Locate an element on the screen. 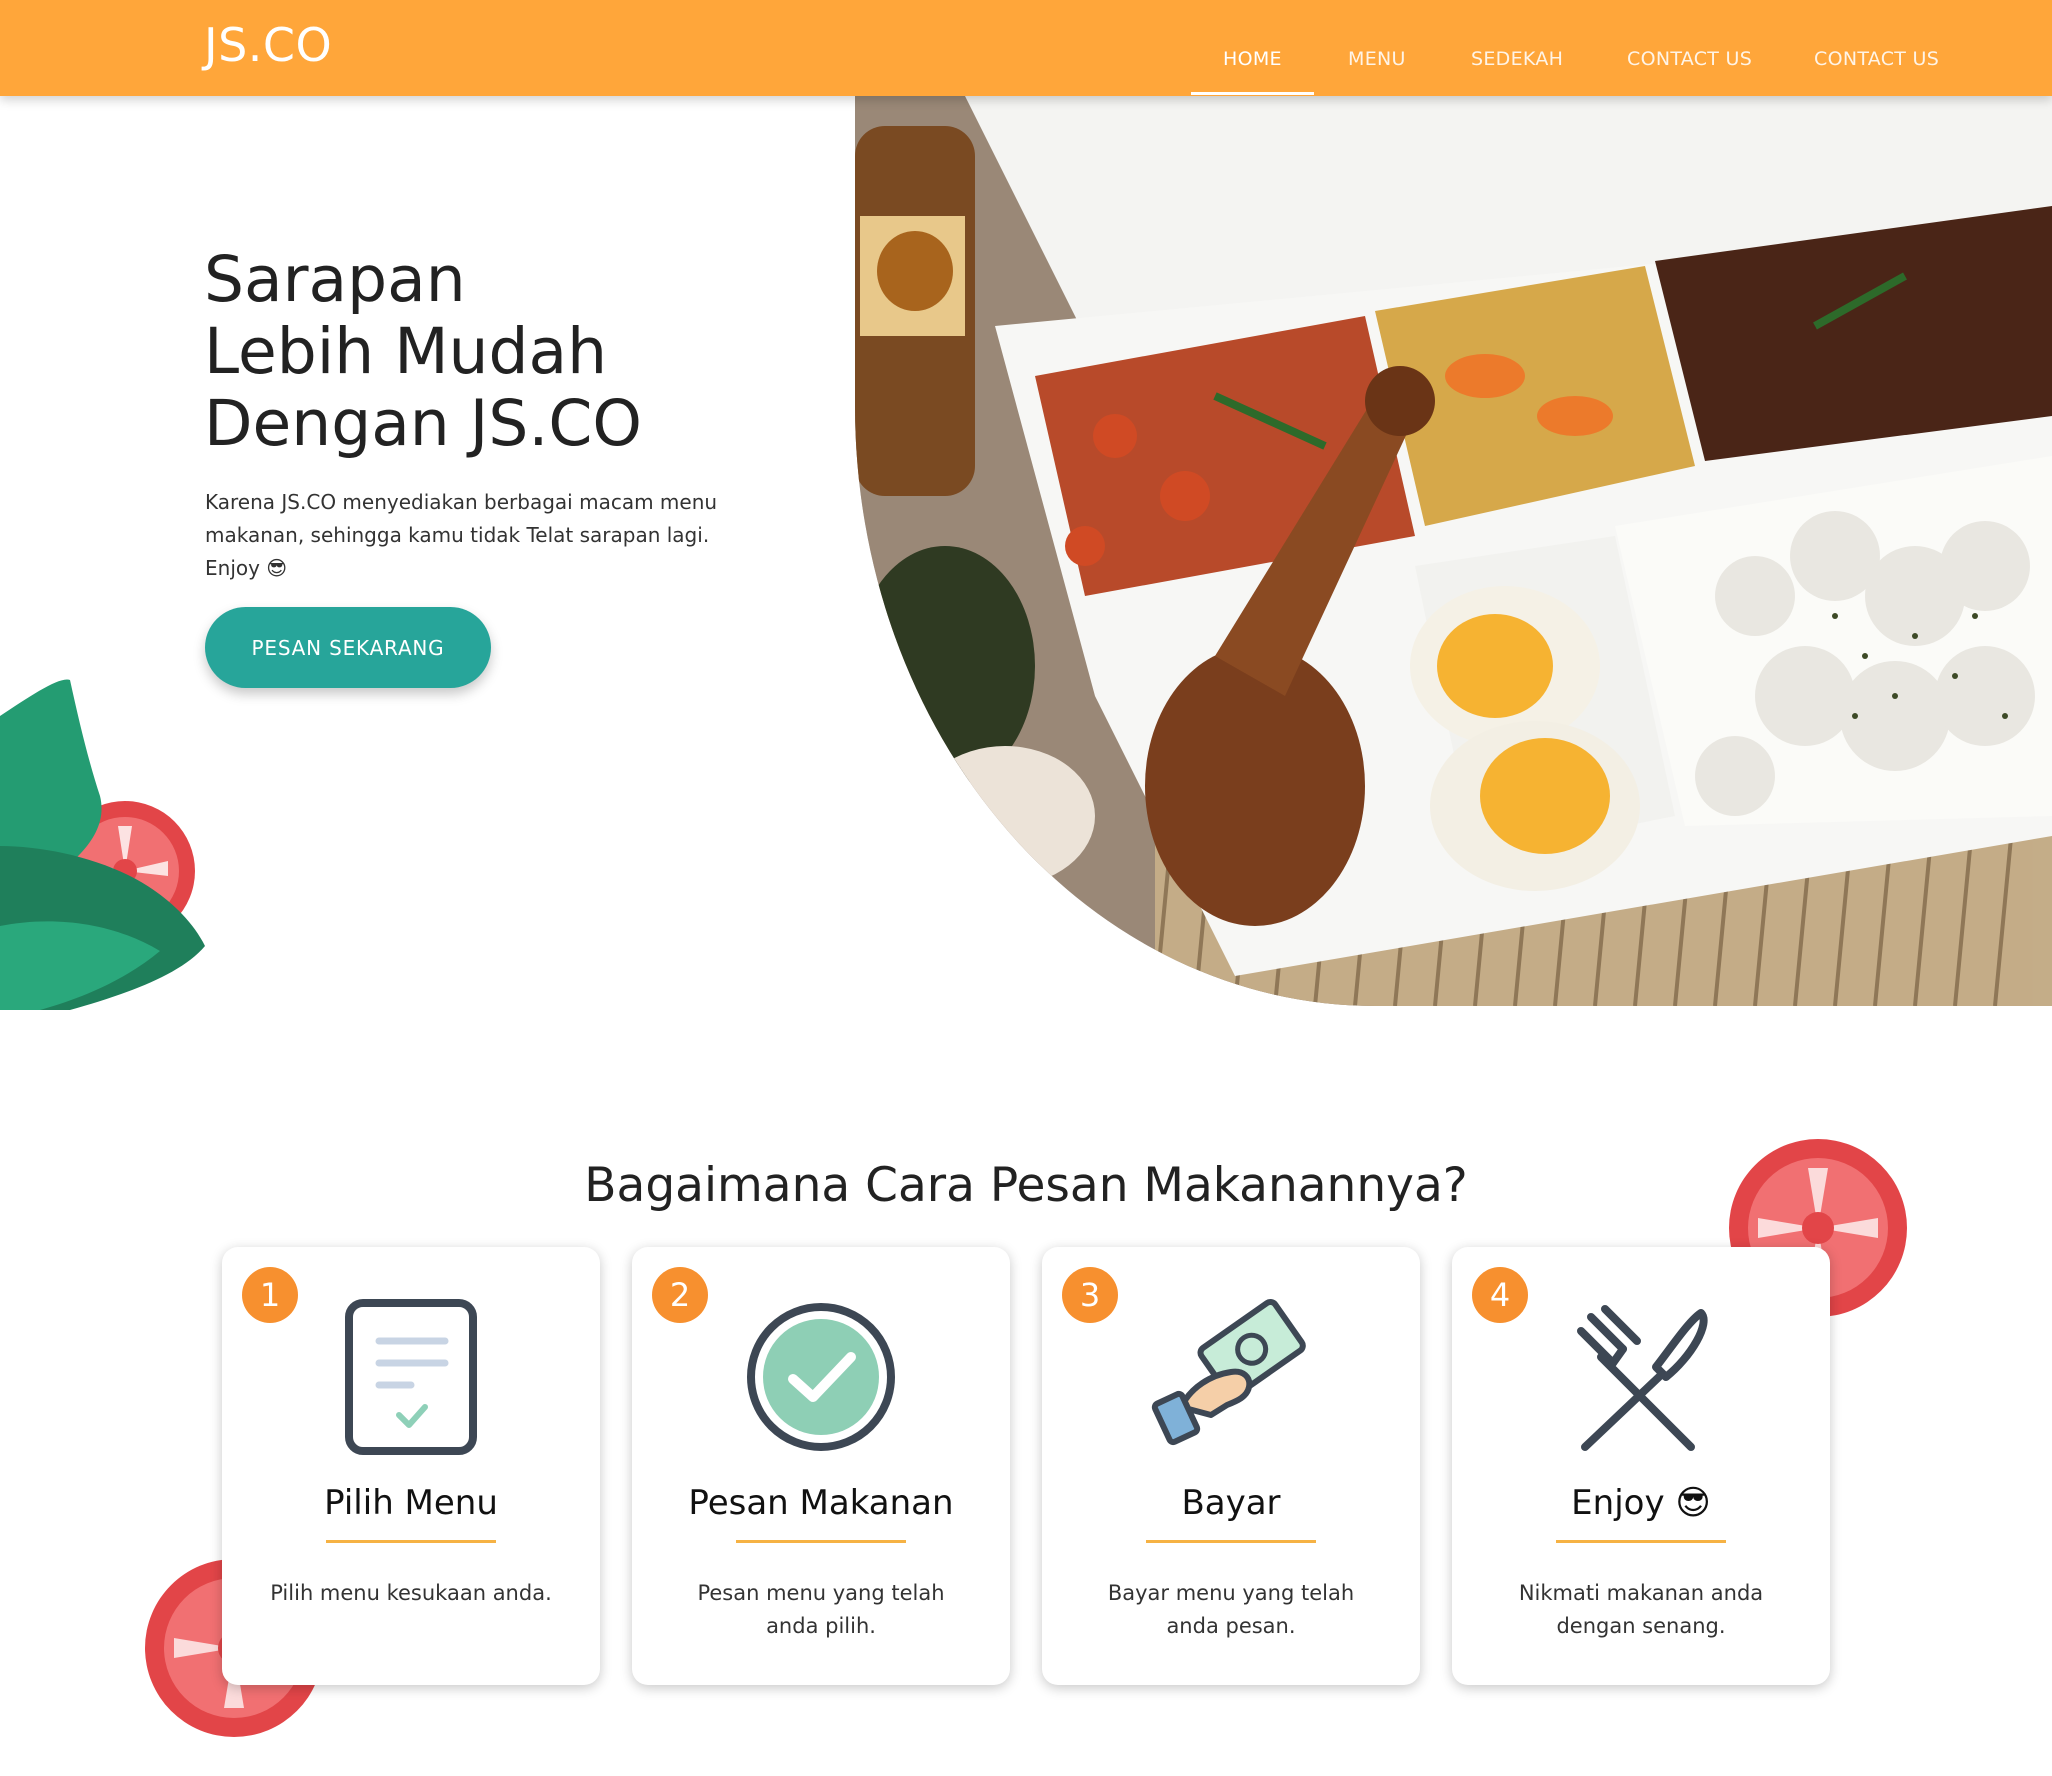  nav-home: HOME is located at coordinates (1252, 59).